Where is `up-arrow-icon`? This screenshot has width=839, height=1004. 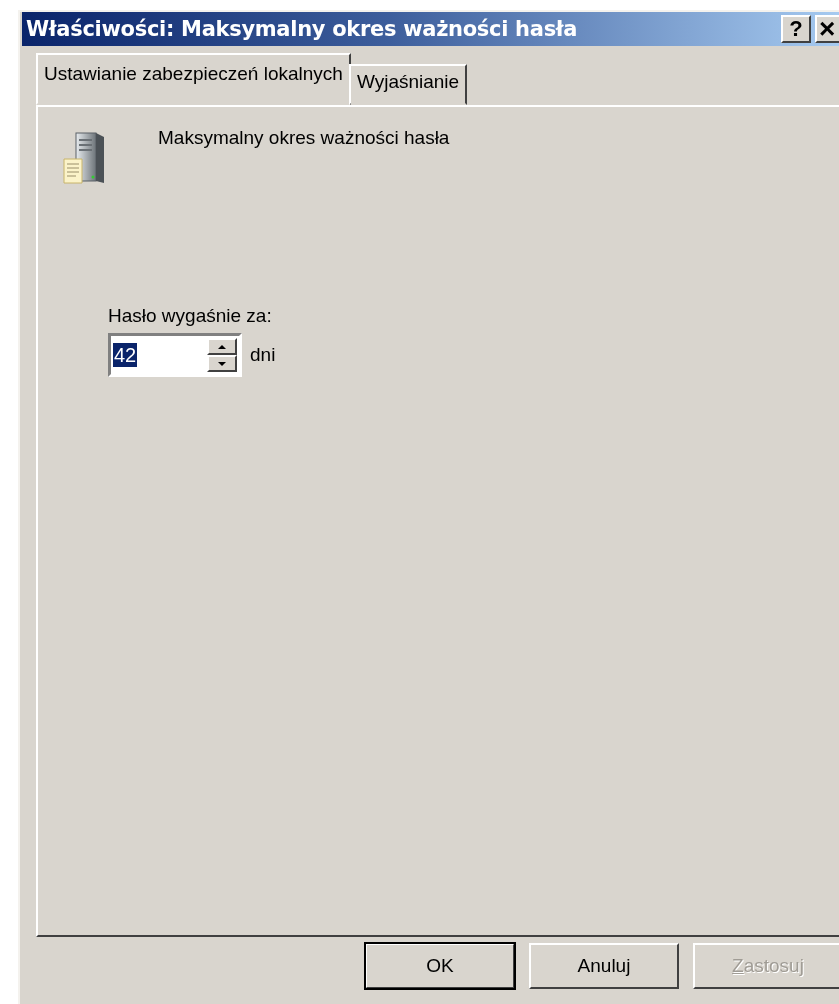 up-arrow-icon is located at coordinates (222, 346).